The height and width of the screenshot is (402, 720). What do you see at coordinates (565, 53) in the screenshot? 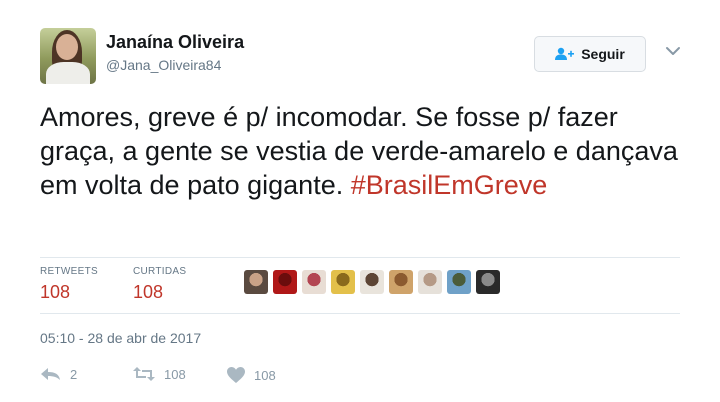
I see `add-user-icon` at bounding box center [565, 53].